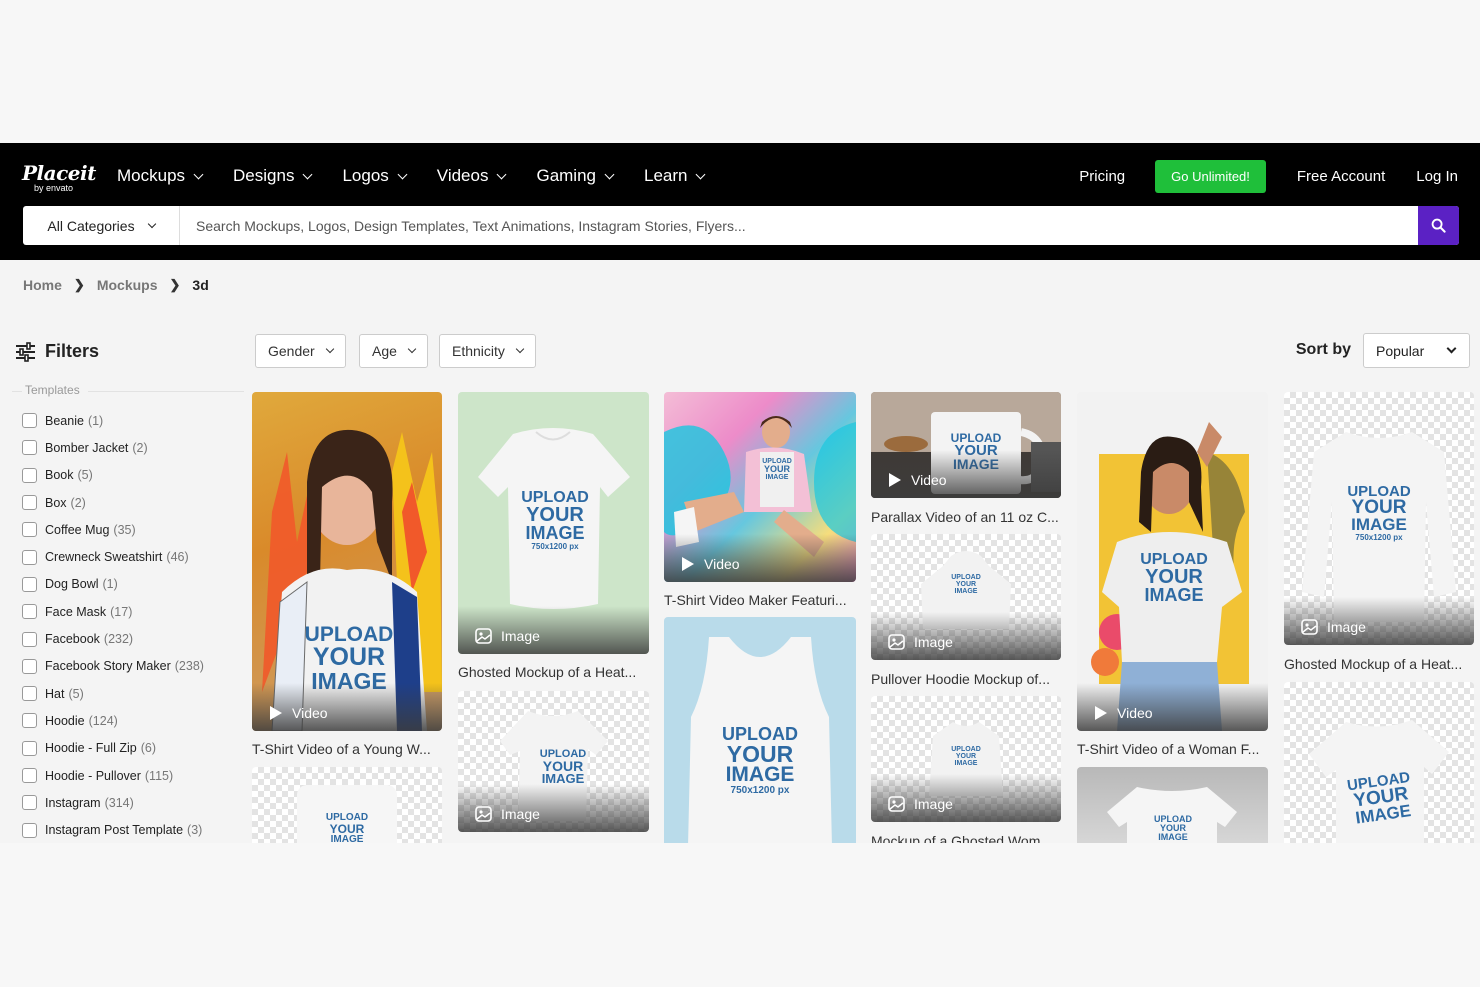 Image resolution: width=1480 pixels, height=987 pixels. Describe the element at coordinates (113, 556) in the screenshot. I see `filter-item: Crewneck Sweatshirt (46)` at that location.